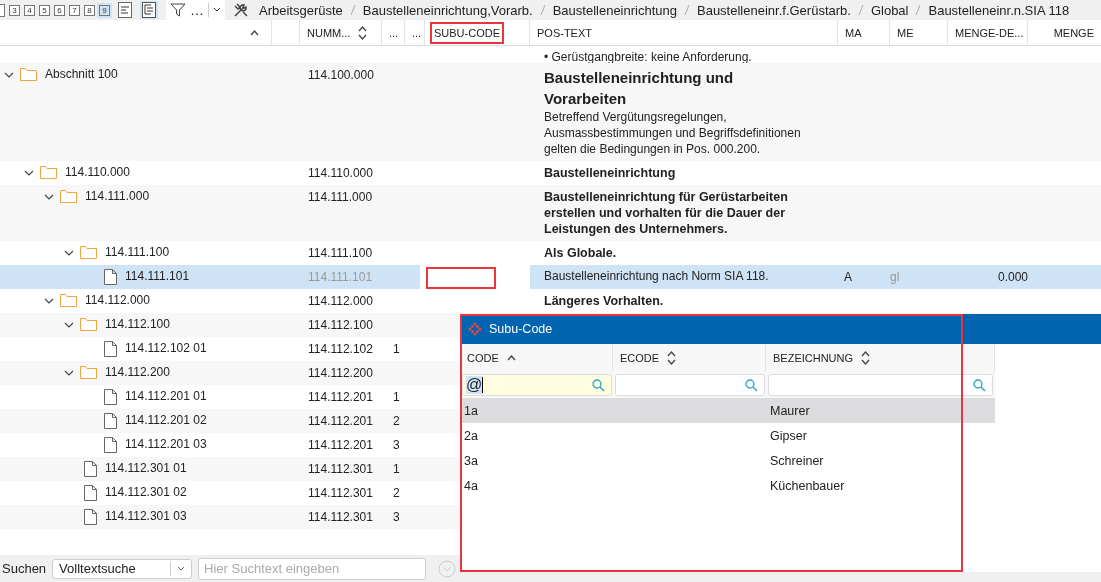 The image size is (1101, 582). I want to click on position-number: 114.110.000, so click(340, 173).